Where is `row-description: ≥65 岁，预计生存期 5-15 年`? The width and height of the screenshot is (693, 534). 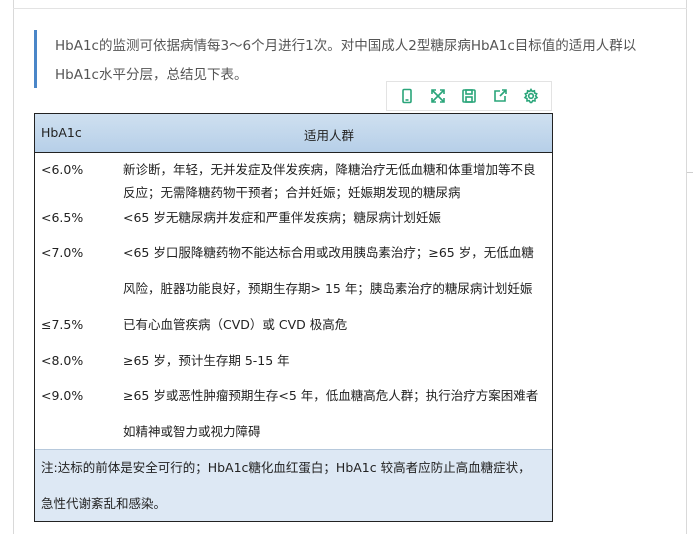 row-description: ≥65 岁，预计生存期 5-15 年 is located at coordinates (333, 361).